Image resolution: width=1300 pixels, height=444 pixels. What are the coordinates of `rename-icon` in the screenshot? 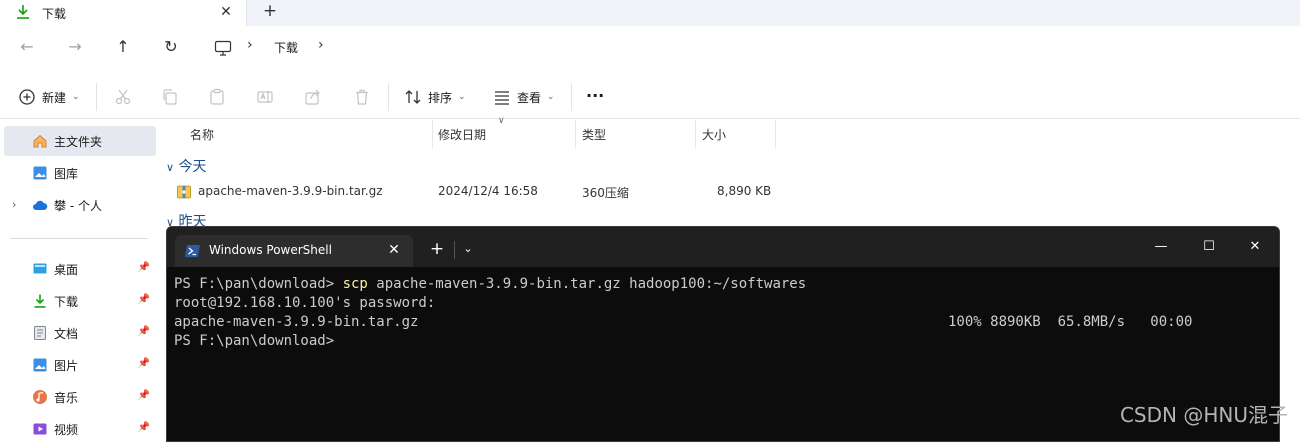 It's located at (265, 97).